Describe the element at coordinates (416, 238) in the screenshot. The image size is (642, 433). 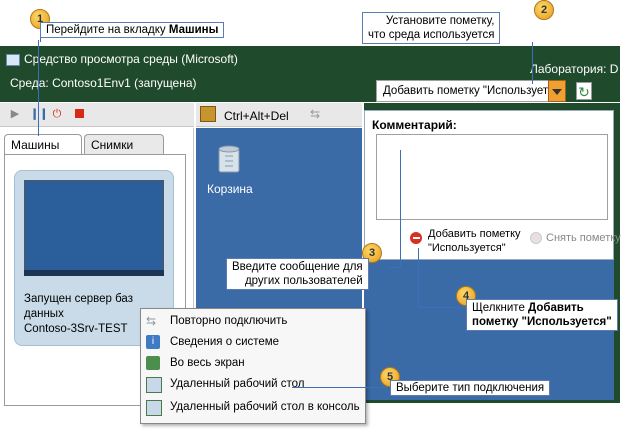
I see `add-mark-icon` at that location.